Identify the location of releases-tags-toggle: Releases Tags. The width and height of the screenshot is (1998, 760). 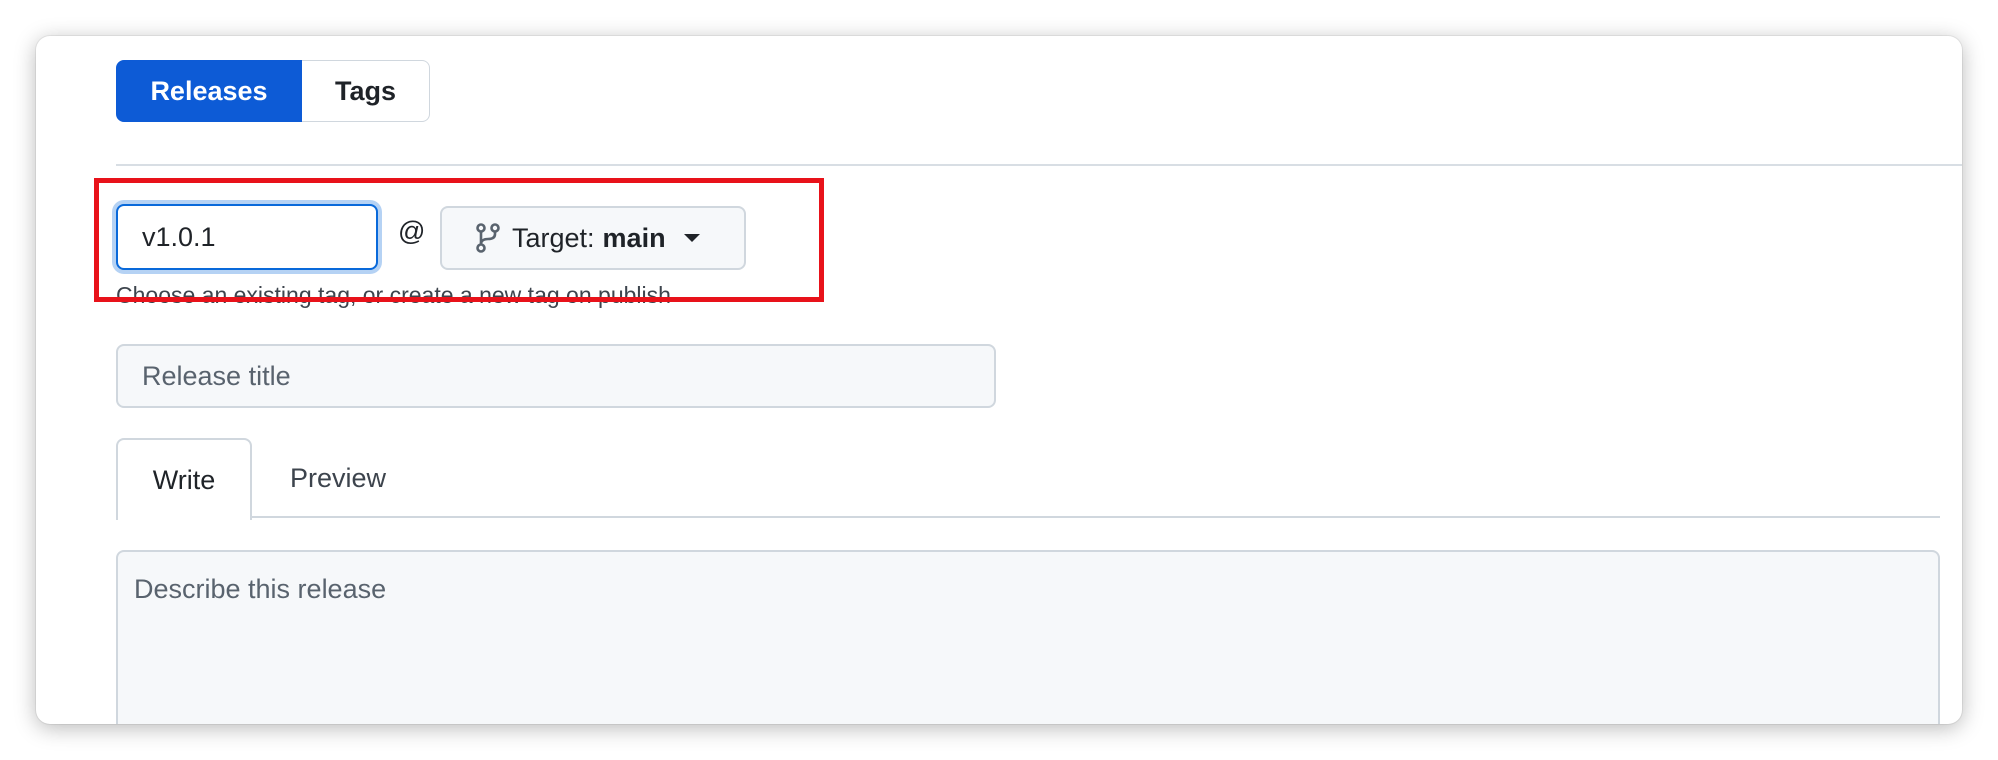
(273, 91).